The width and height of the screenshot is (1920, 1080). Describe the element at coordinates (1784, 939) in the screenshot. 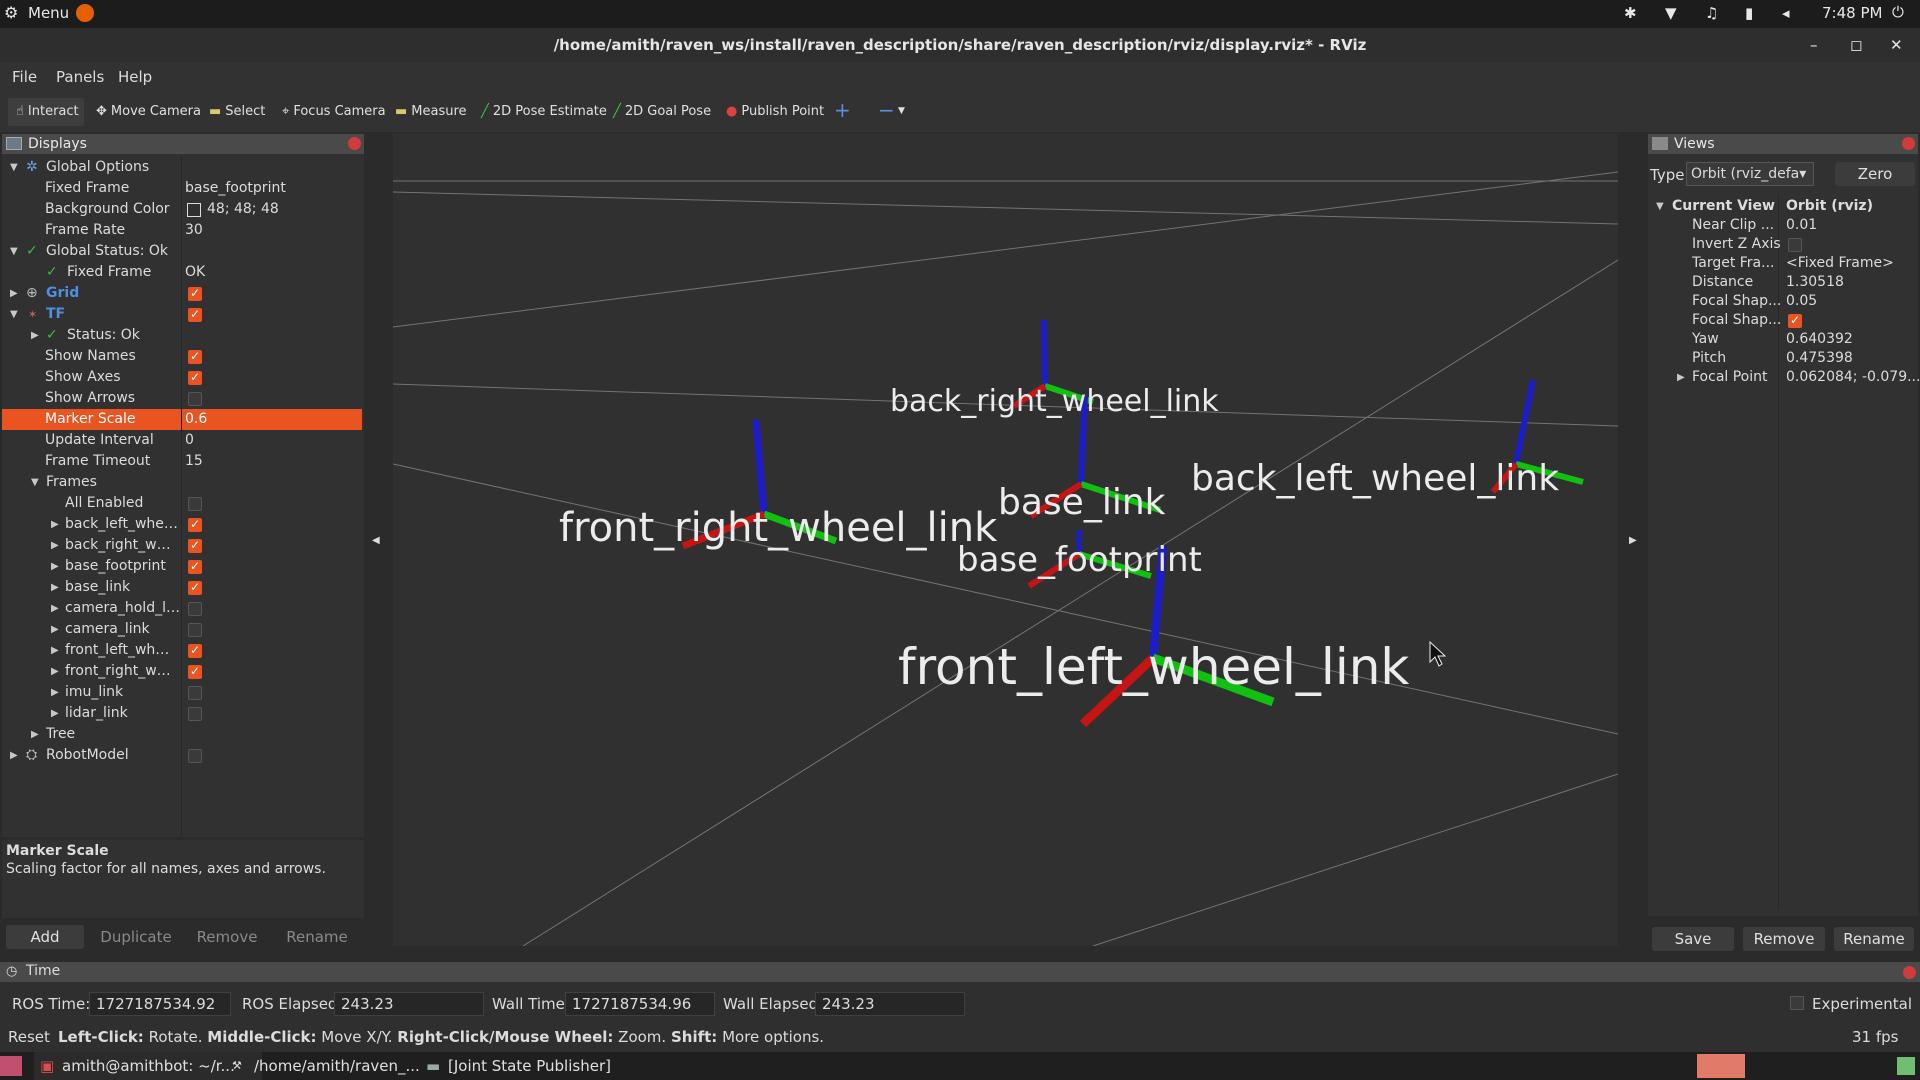

I see `remove-view-button: Remove` at that location.